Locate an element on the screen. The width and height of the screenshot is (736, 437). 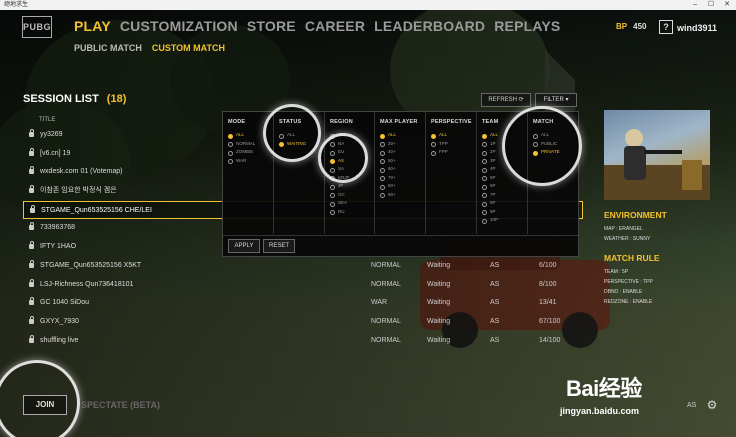
team-info: TEAM : 5P is located at coordinates (616, 272).